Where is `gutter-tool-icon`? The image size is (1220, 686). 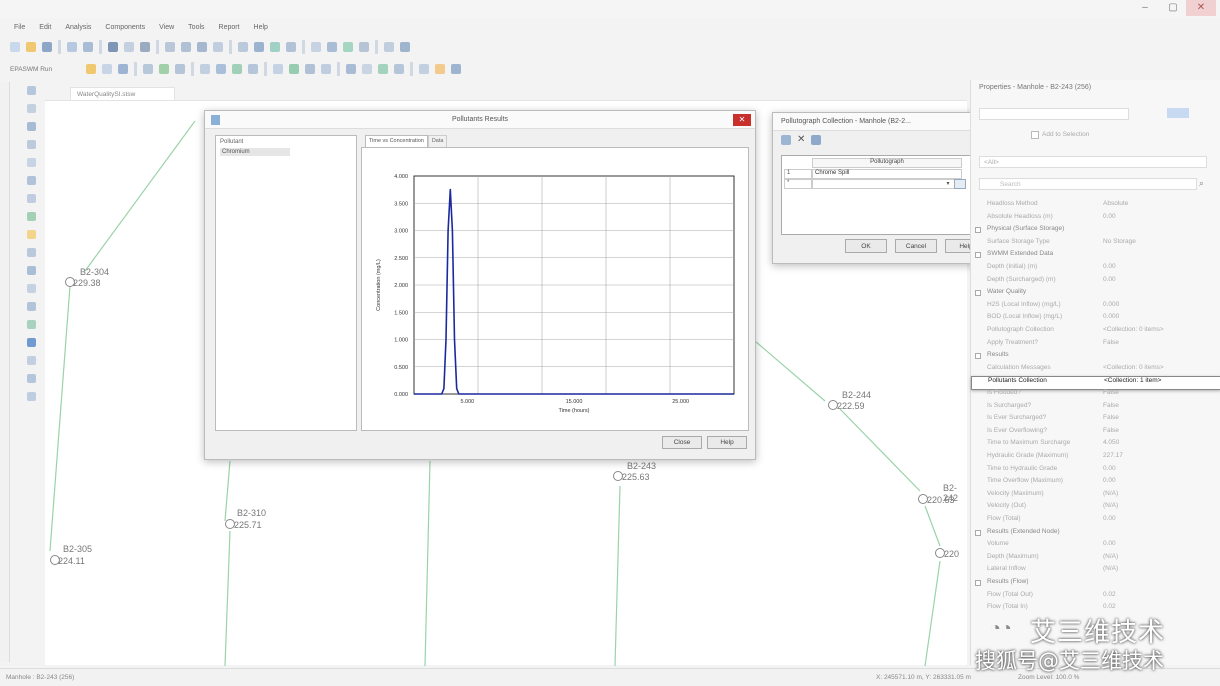 gutter-tool-icon is located at coordinates (31, 288).